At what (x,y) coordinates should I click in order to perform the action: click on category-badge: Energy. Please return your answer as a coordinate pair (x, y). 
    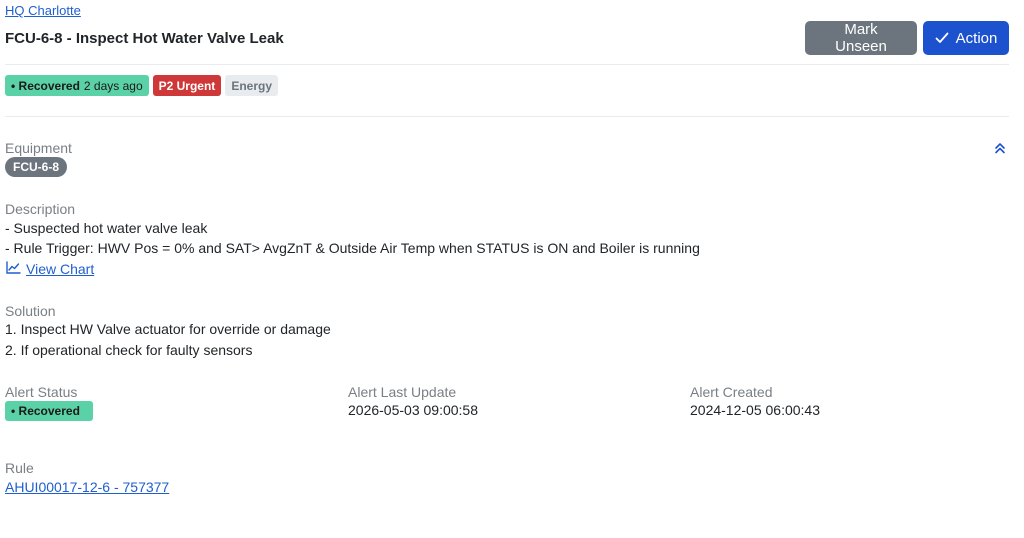
    Looking at the image, I should click on (251, 85).